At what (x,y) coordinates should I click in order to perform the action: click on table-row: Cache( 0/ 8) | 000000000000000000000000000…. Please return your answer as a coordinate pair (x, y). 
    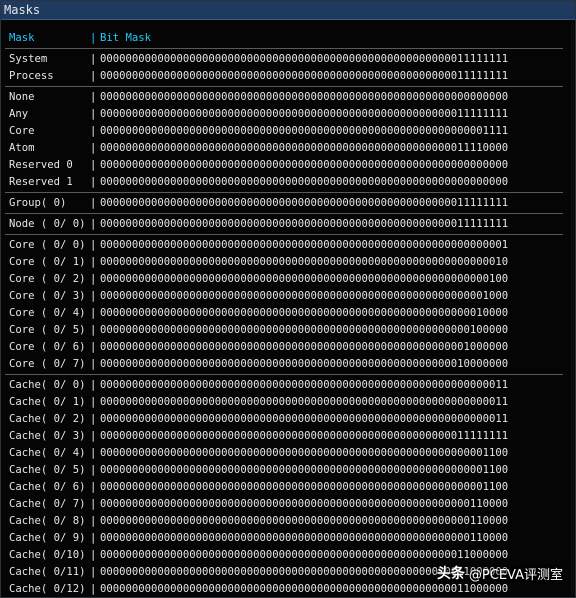
    Looking at the image, I should click on (288, 521).